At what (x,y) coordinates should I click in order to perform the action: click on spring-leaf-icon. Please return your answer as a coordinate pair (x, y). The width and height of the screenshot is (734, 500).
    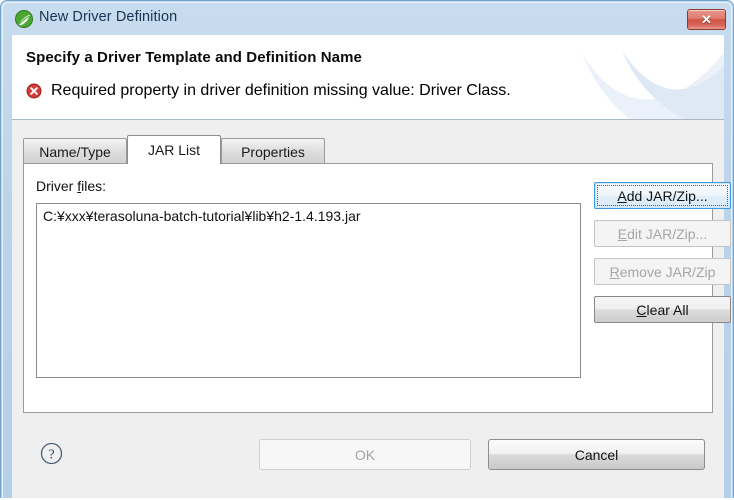
    Looking at the image, I should click on (24, 19).